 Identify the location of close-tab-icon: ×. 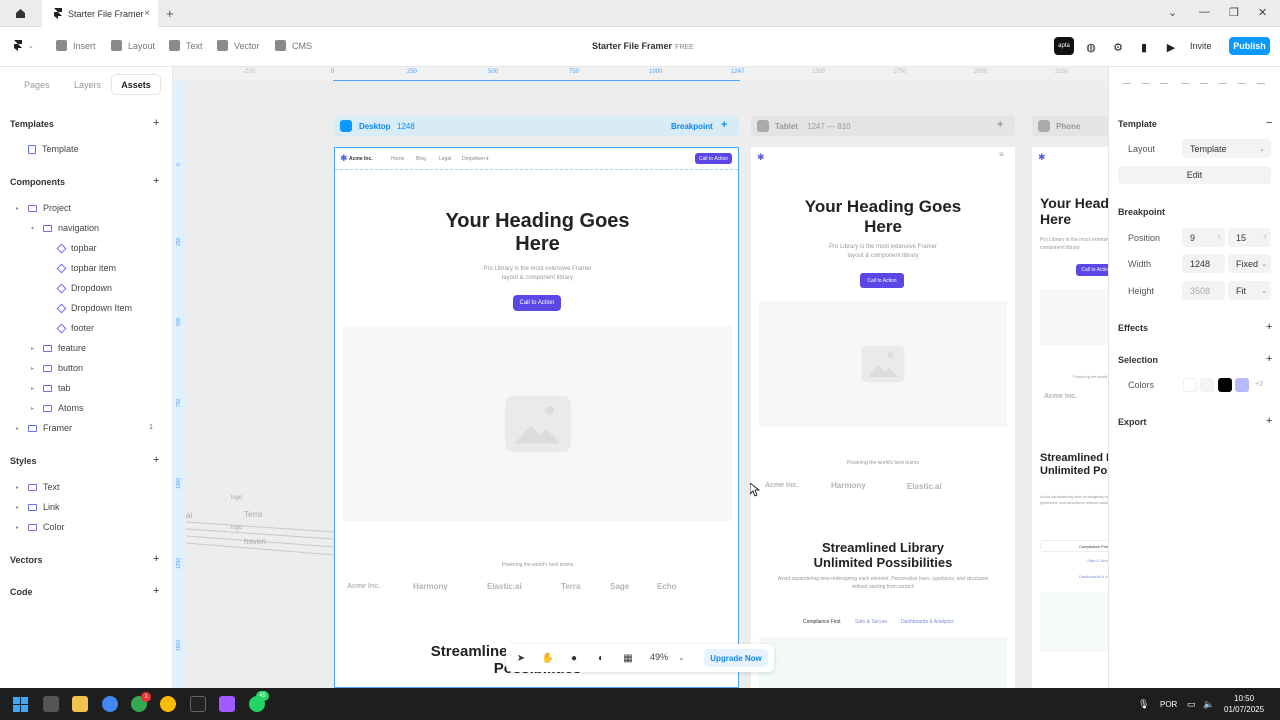
(147, 13).